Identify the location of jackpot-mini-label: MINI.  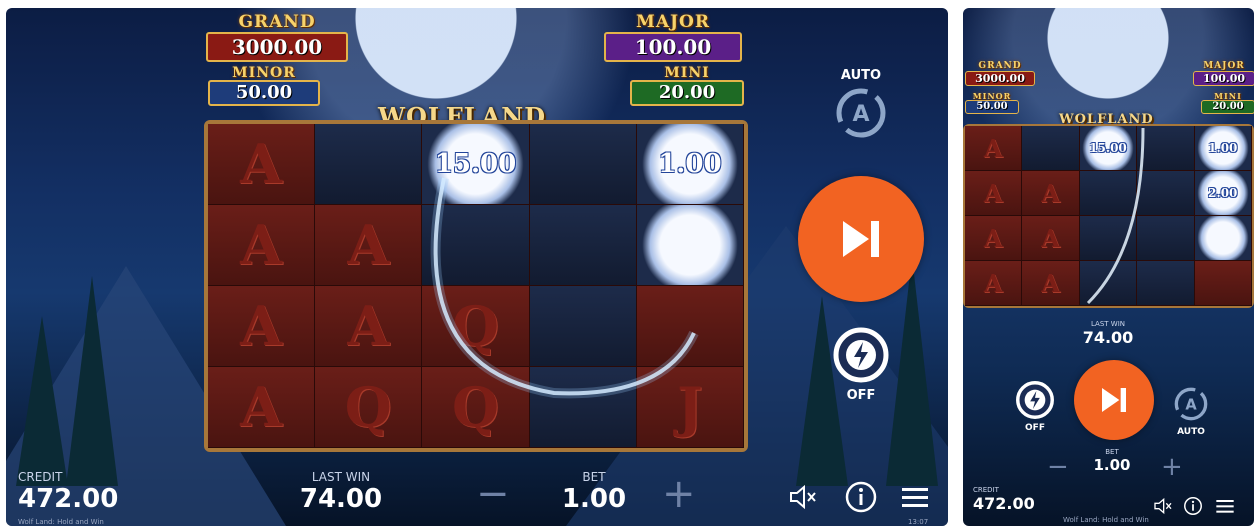
(687, 73).